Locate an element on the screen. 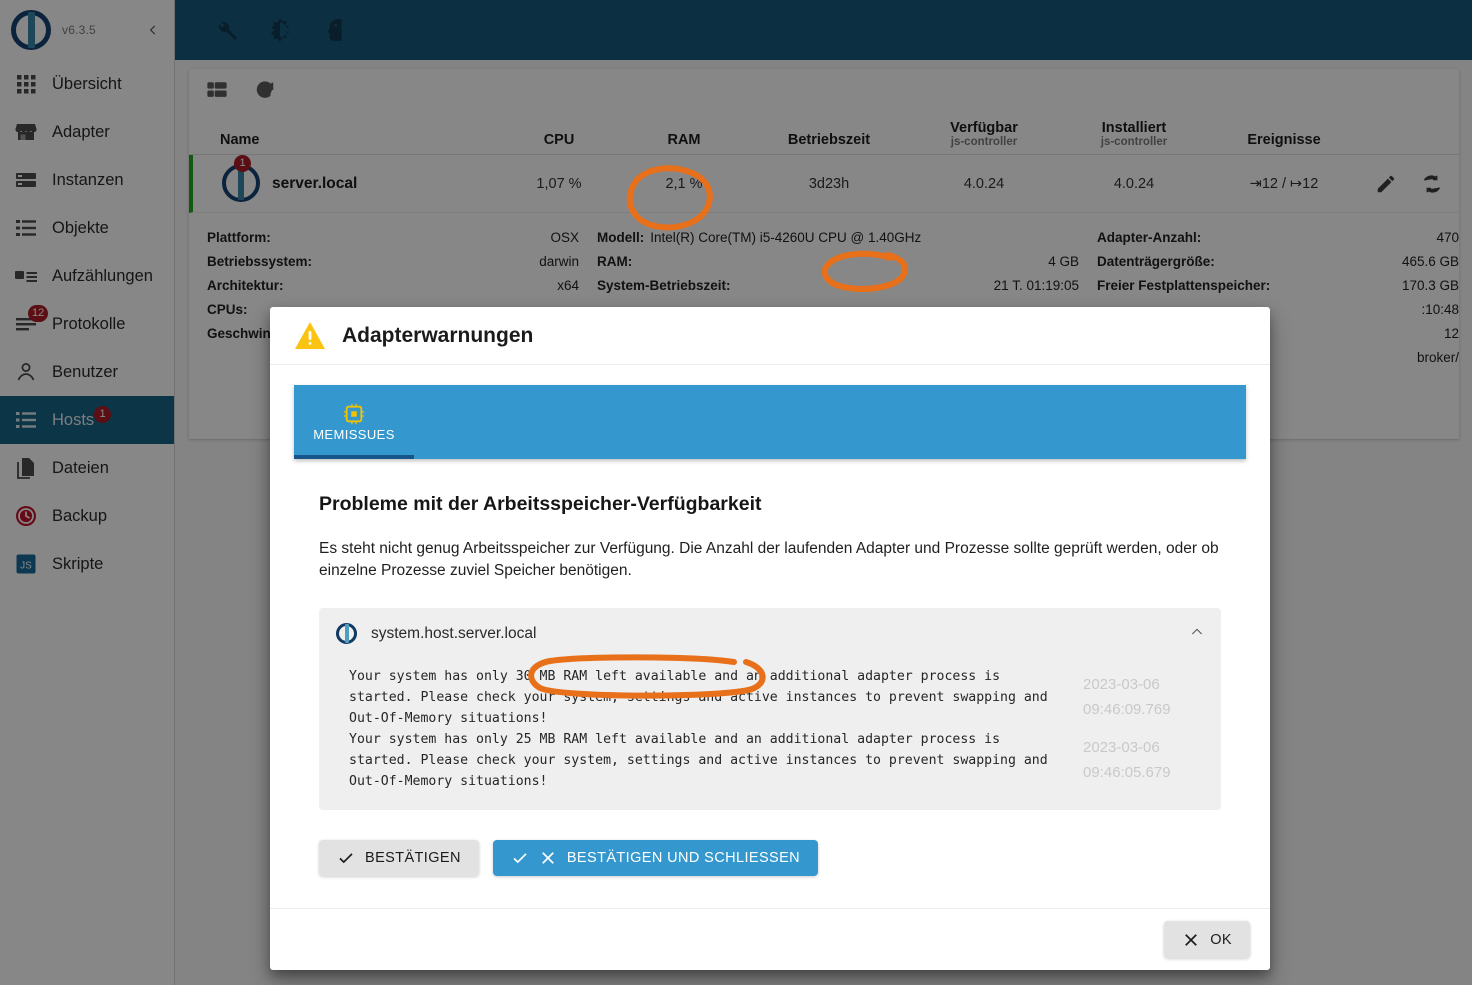 The image size is (1472, 985). col-cpu: CPU is located at coordinates (559, 140).